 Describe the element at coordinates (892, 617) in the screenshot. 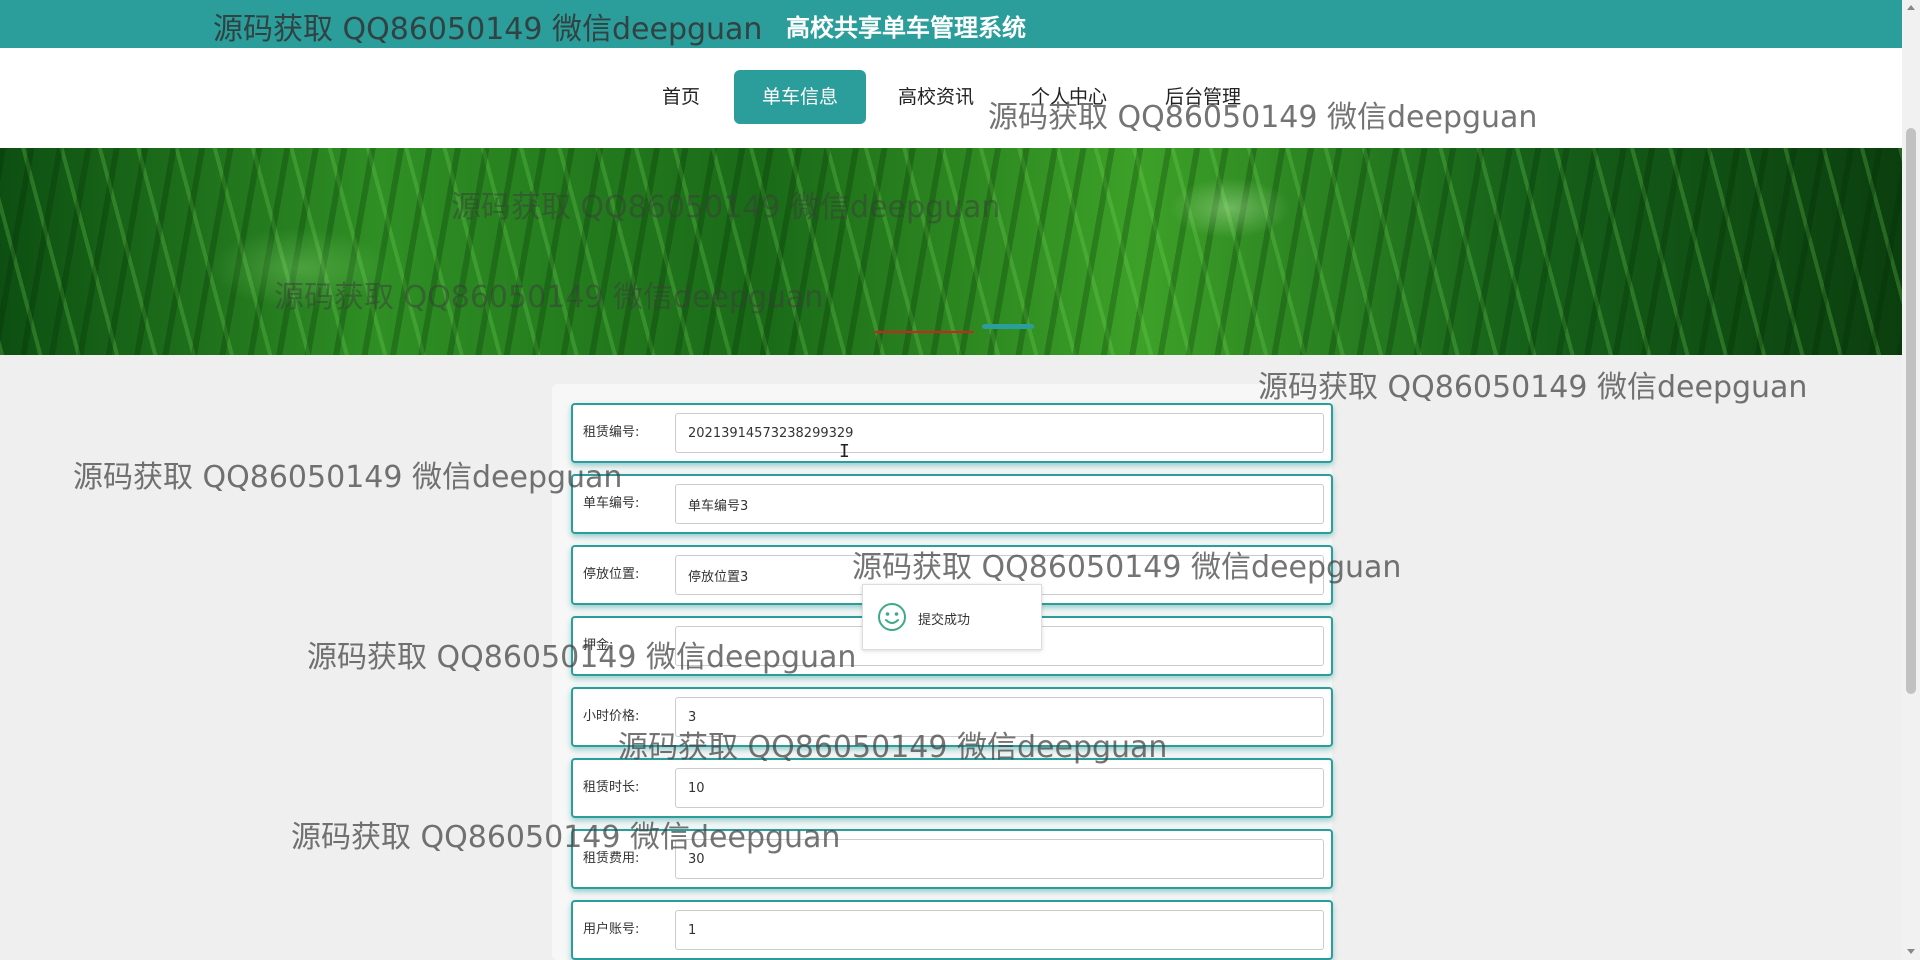

I see `smile-icon` at that location.